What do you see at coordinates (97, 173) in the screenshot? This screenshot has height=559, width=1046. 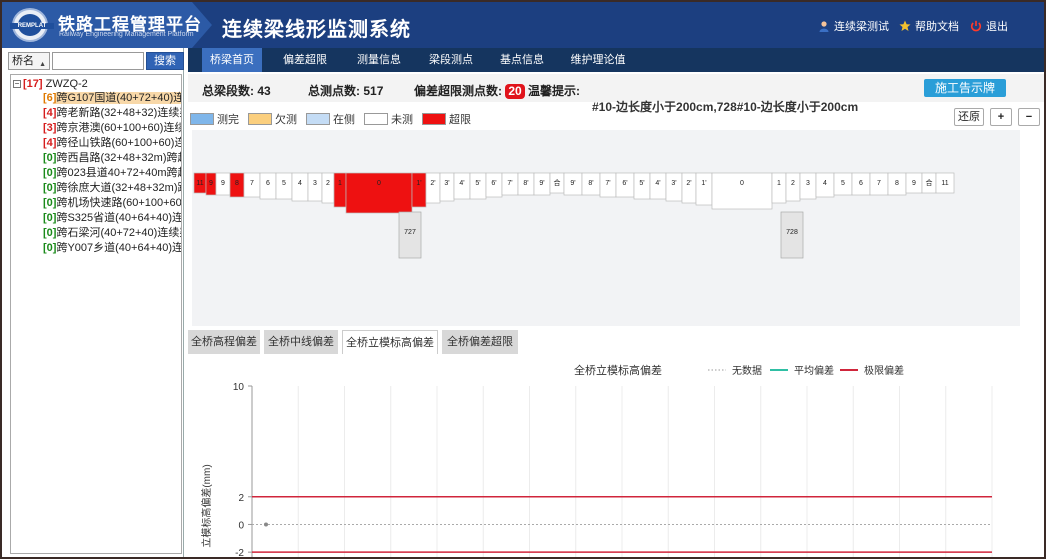 I see `tree-item: [0]跨023县道40+72+40m跨越` at bounding box center [97, 173].